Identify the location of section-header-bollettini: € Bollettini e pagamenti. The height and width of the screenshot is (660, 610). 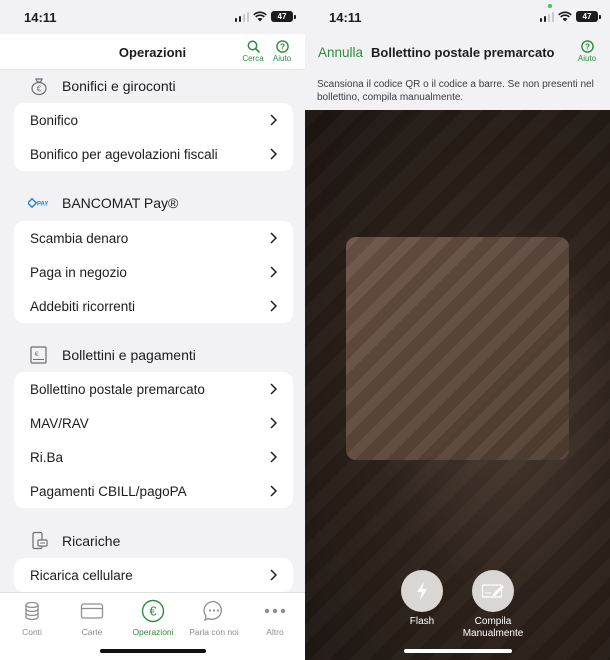
(112, 355).